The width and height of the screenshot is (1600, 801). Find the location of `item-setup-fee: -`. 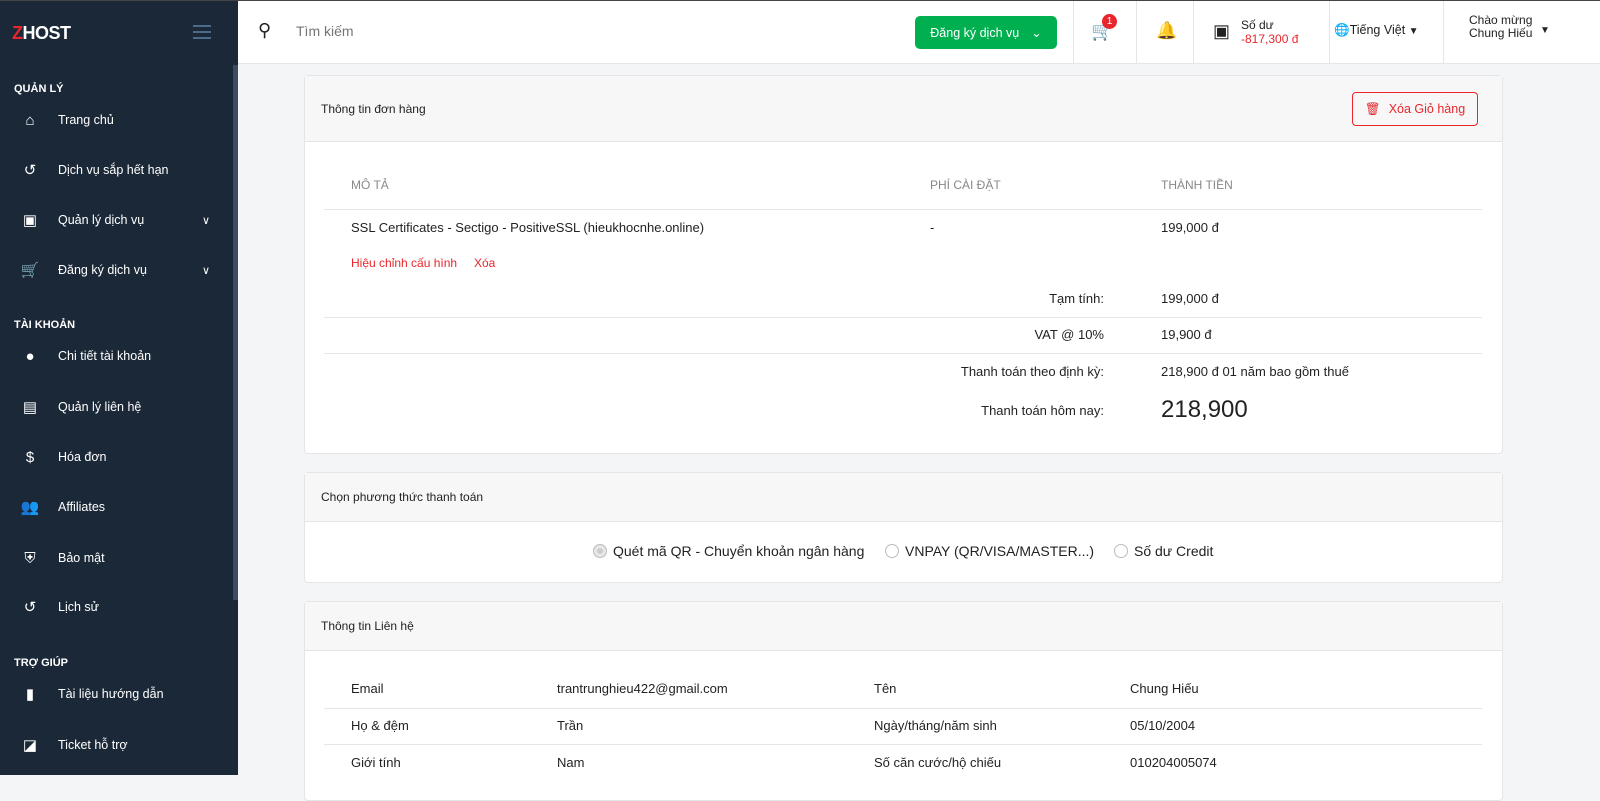

item-setup-fee: - is located at coordinates (932, 227).